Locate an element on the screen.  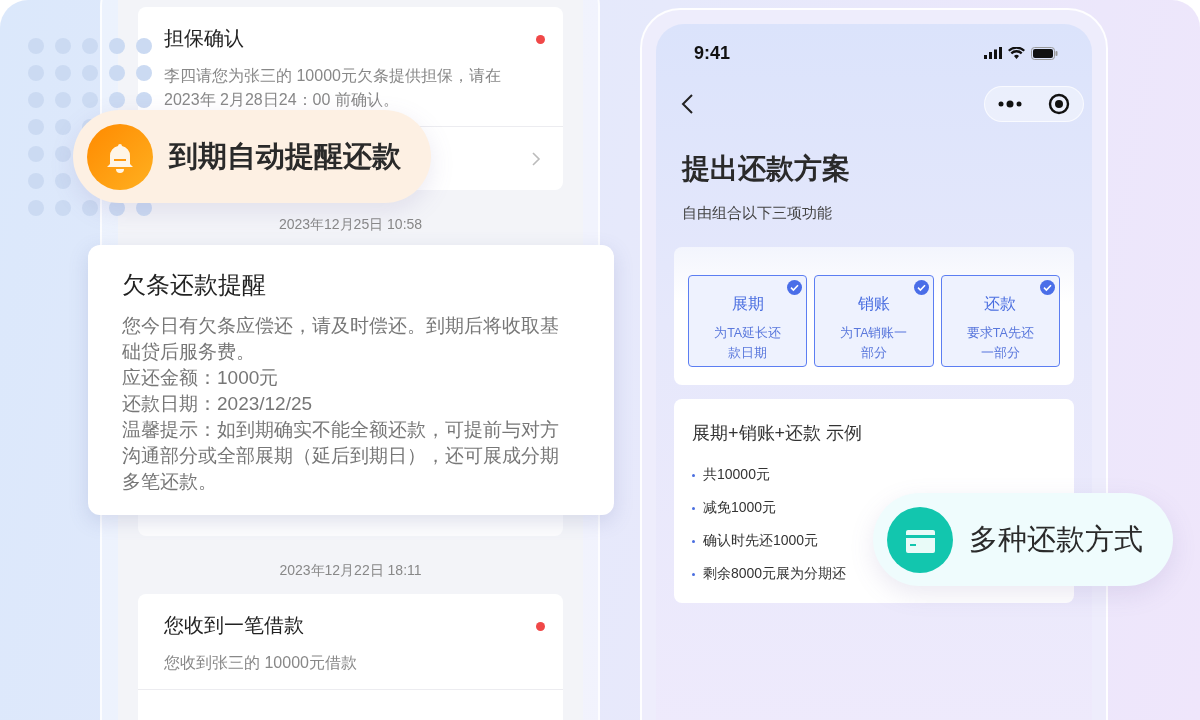
timestamp: 2023年12月22日 18:11 is located at coordinates (350, 571).